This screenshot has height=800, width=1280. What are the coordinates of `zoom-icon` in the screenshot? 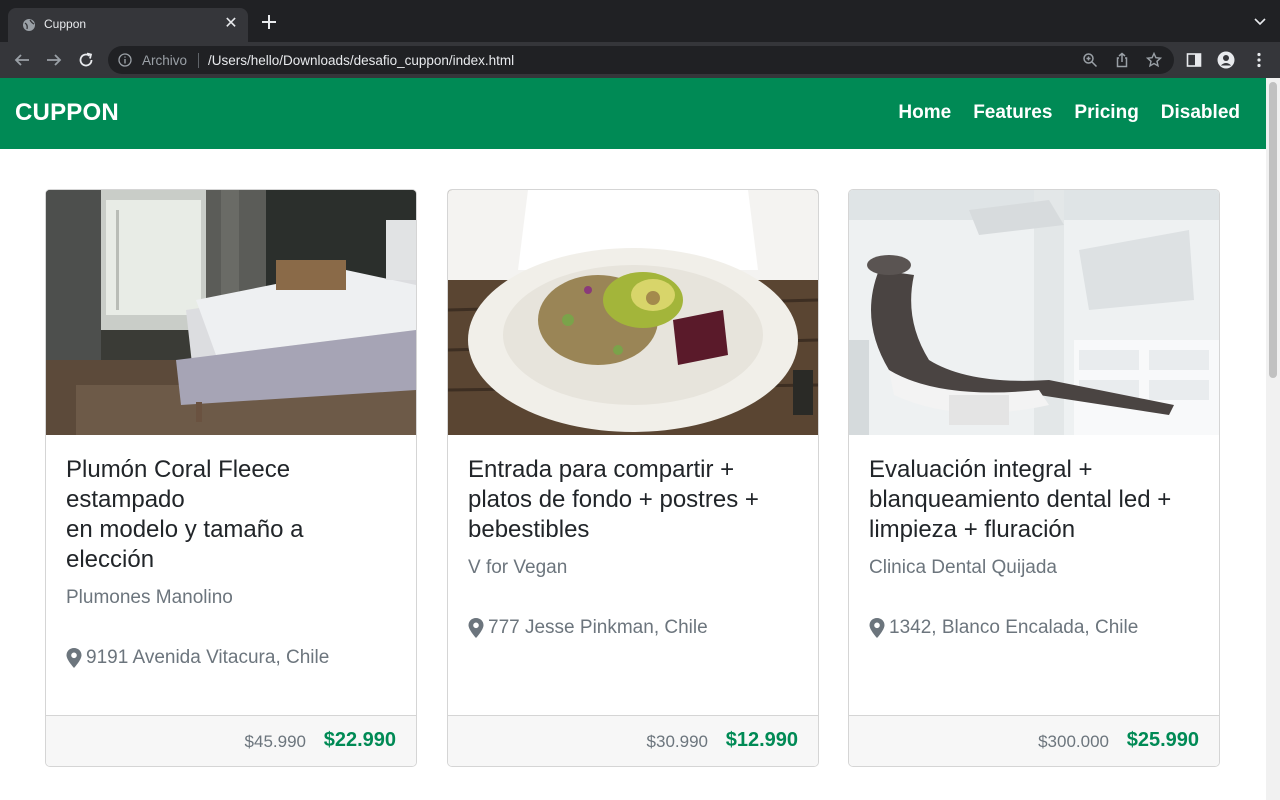 It's located at (1090, 60).